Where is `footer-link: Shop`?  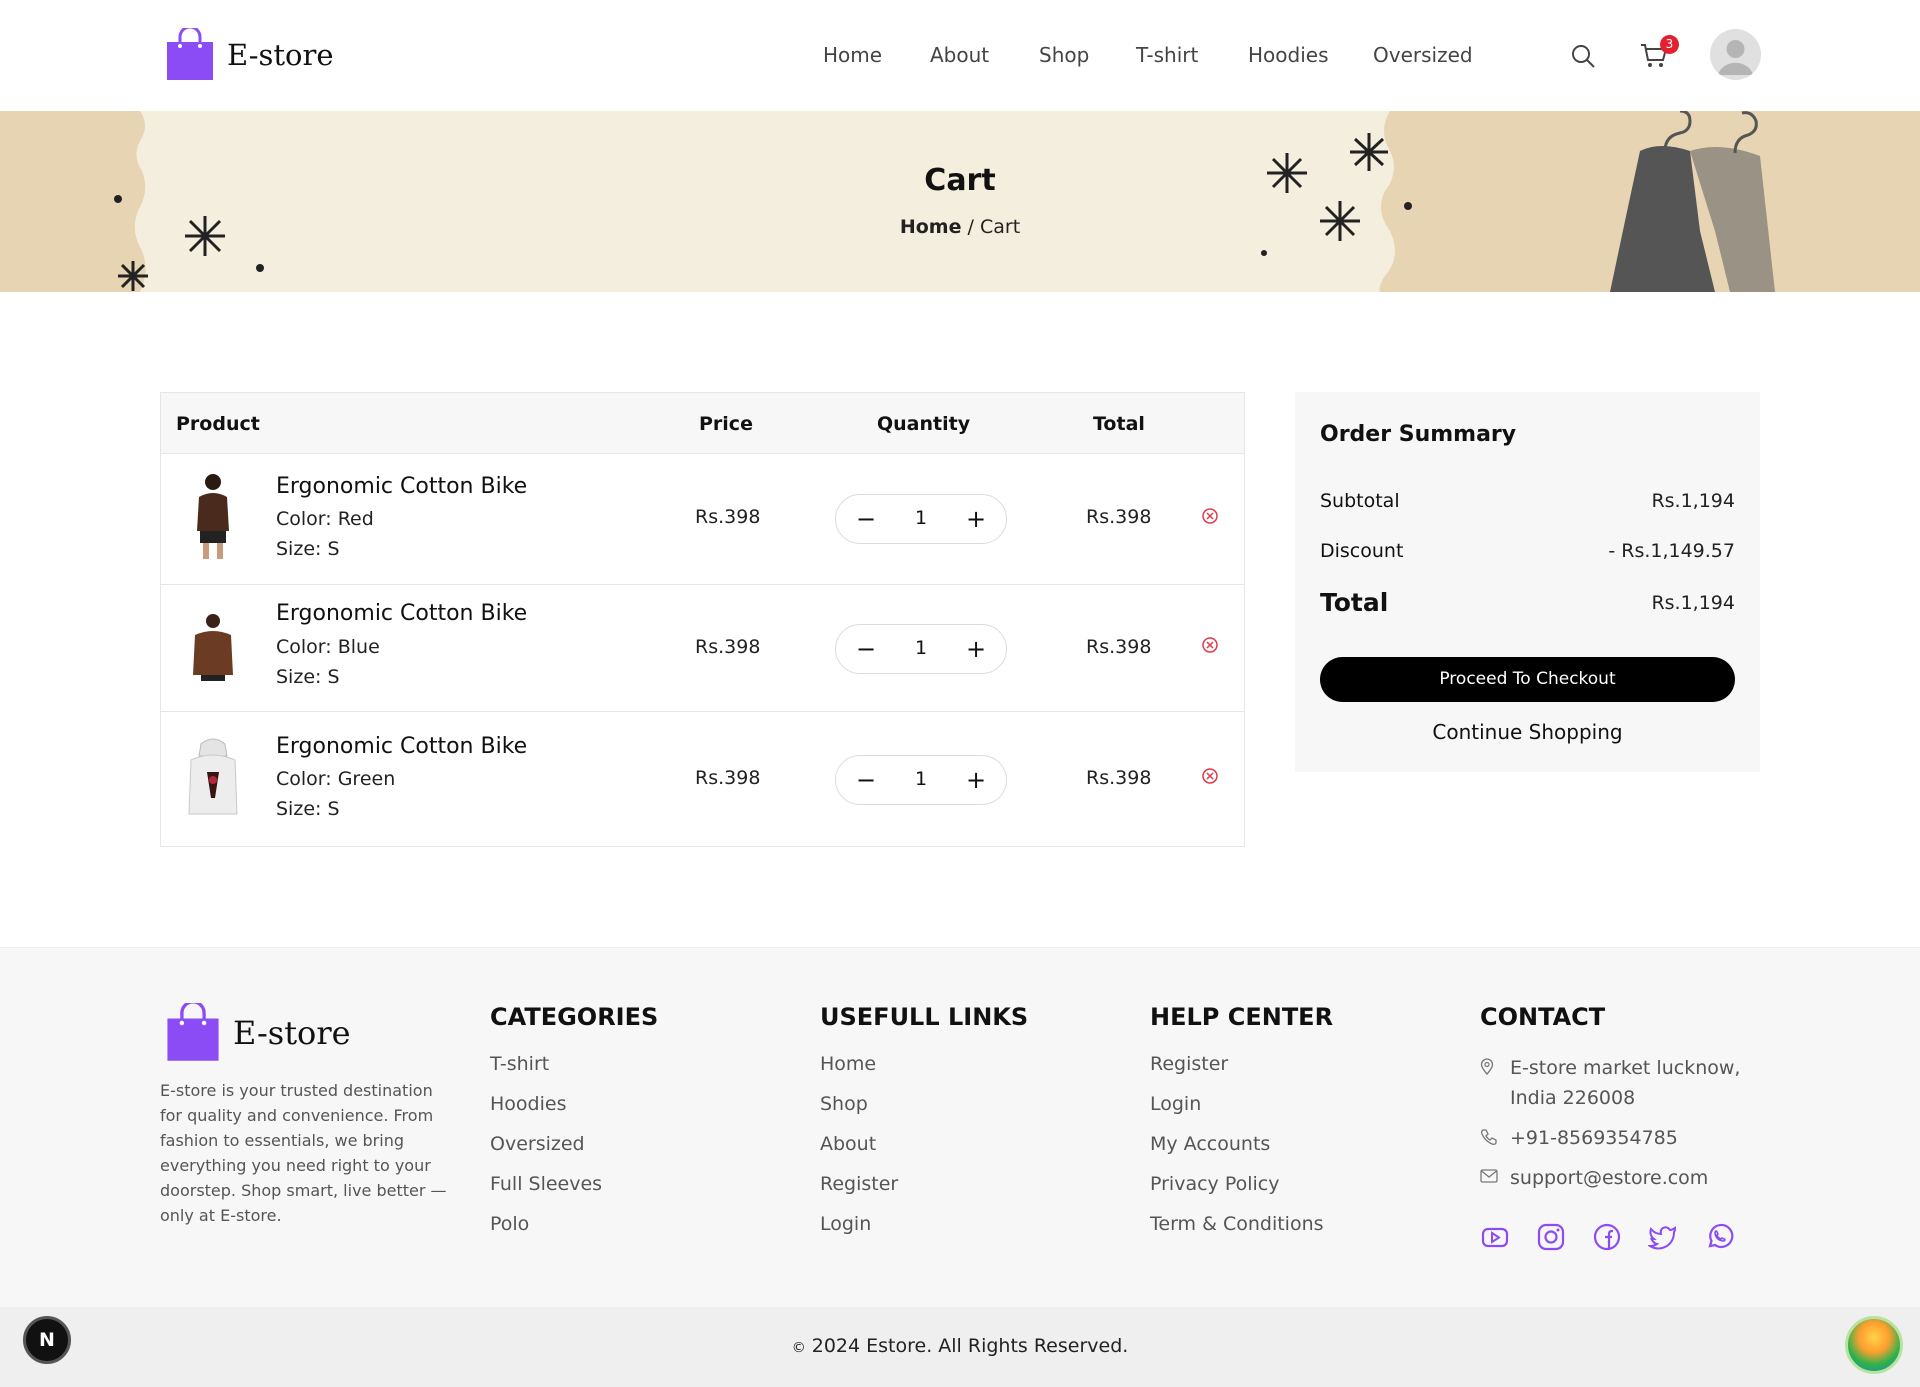
footer-link: Shop is located at coordinates (924, 1113).